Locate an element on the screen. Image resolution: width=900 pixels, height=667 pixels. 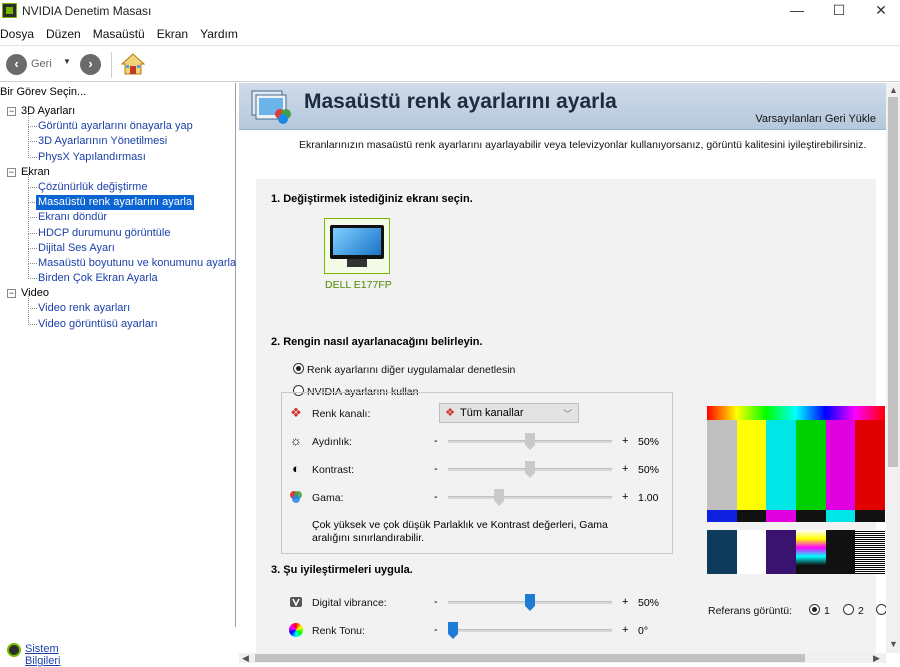
menu-duzen: Düzen is located at coordinates (63, 32).